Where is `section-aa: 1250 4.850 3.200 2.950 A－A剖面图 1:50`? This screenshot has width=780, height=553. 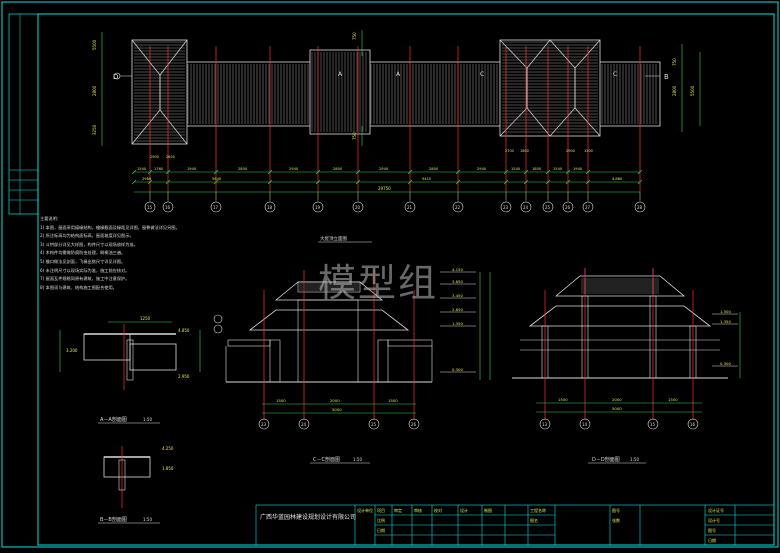 section-aa: 1250 4.850 3.200 2.950 A－A剖面图 1:50 is located at coordinates (130, 370).